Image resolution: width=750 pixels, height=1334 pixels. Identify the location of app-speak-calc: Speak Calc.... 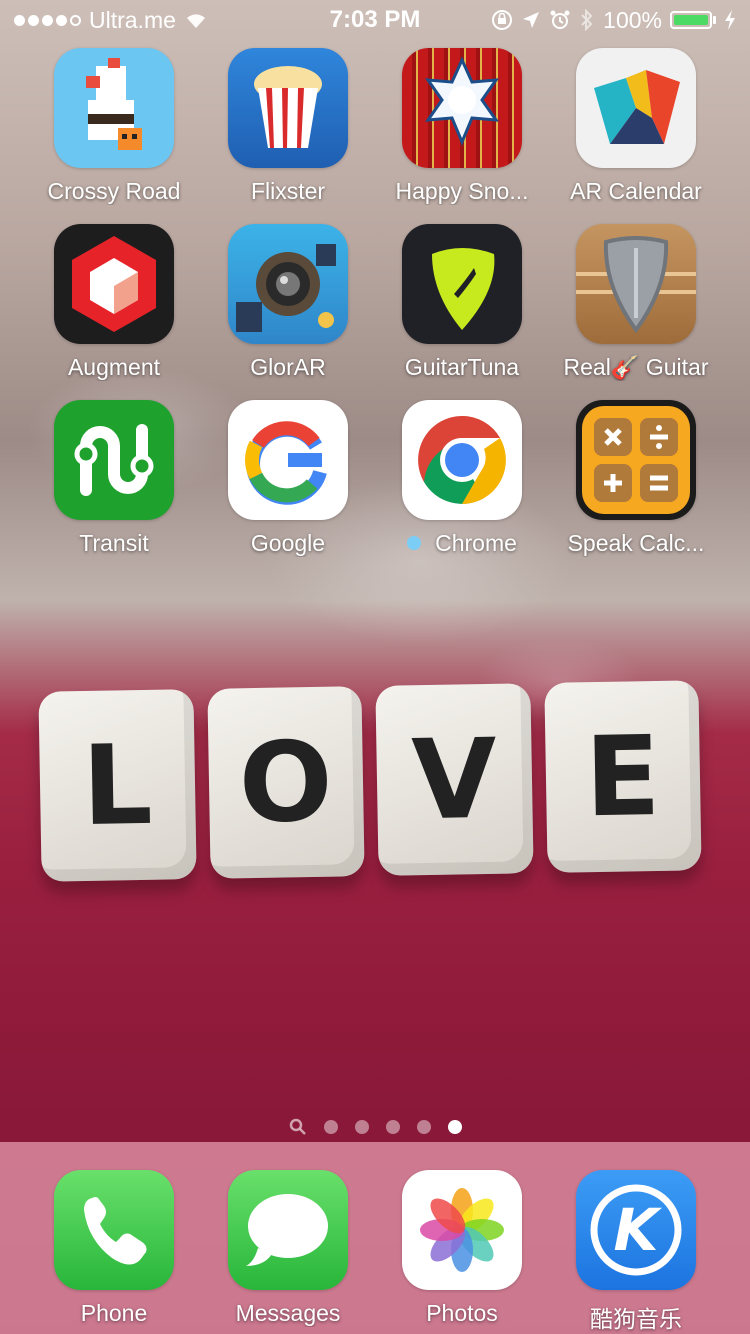
(636, 478).